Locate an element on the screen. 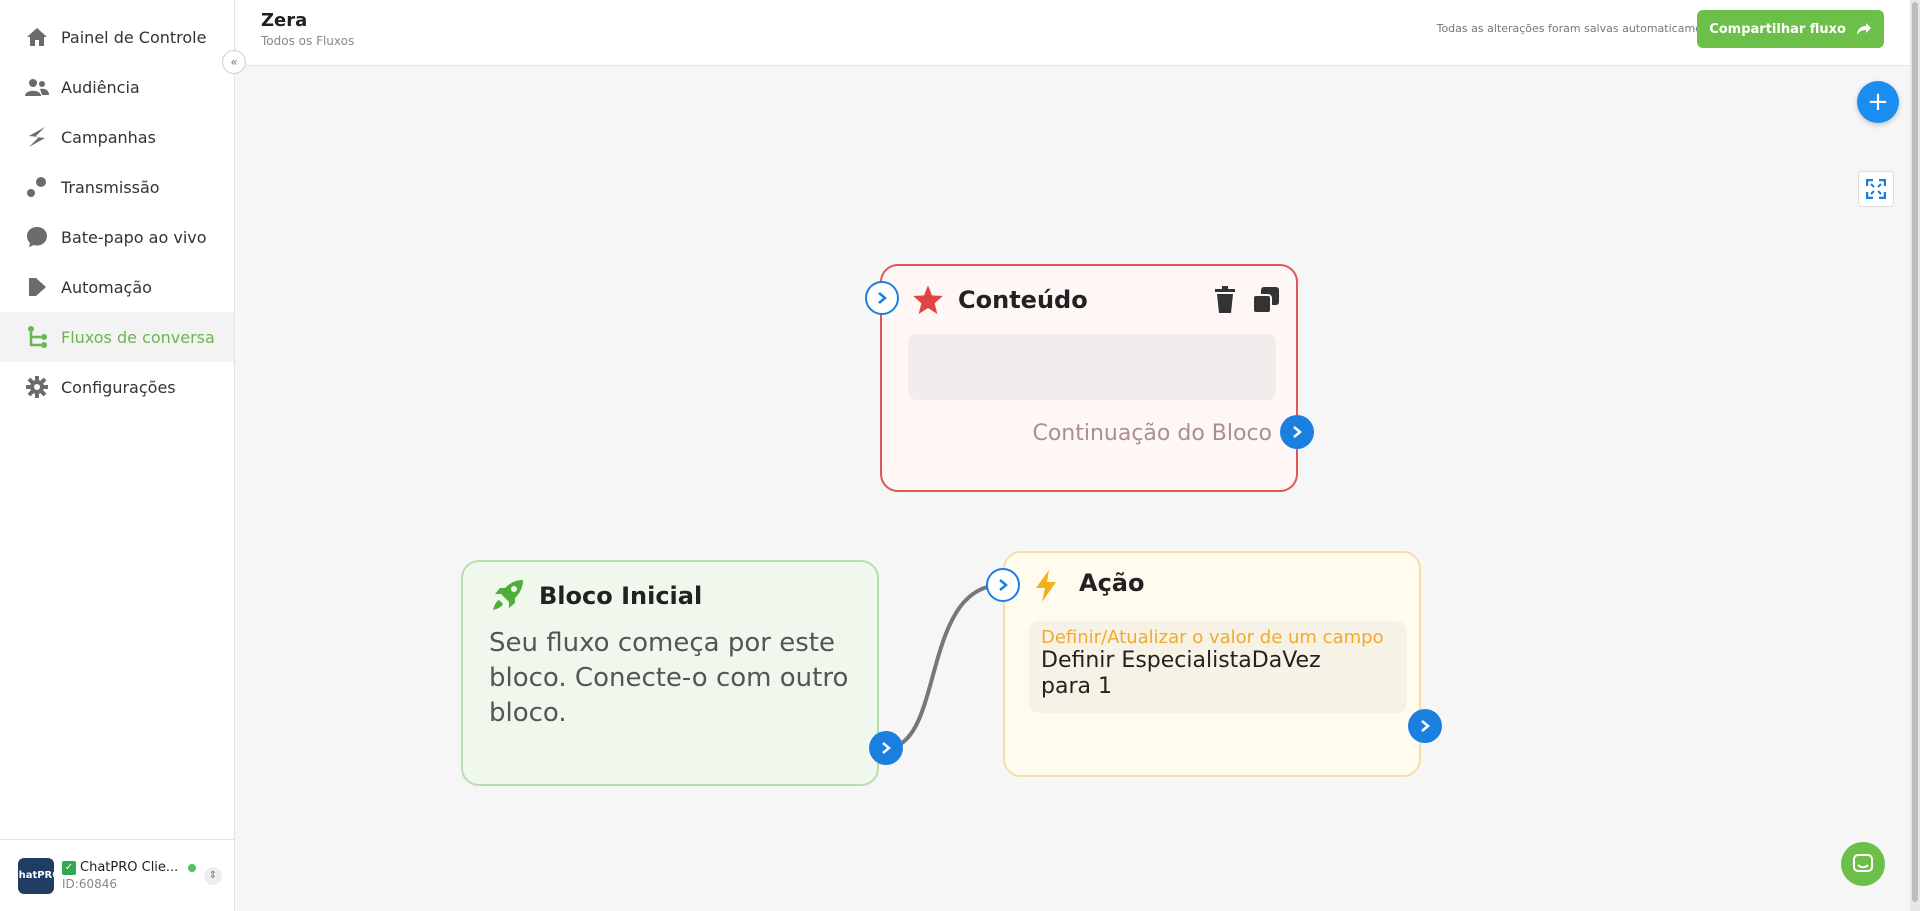 The width and height of the screenshot is (1920, 911). content-input-port is located at coordinates (882, 298).